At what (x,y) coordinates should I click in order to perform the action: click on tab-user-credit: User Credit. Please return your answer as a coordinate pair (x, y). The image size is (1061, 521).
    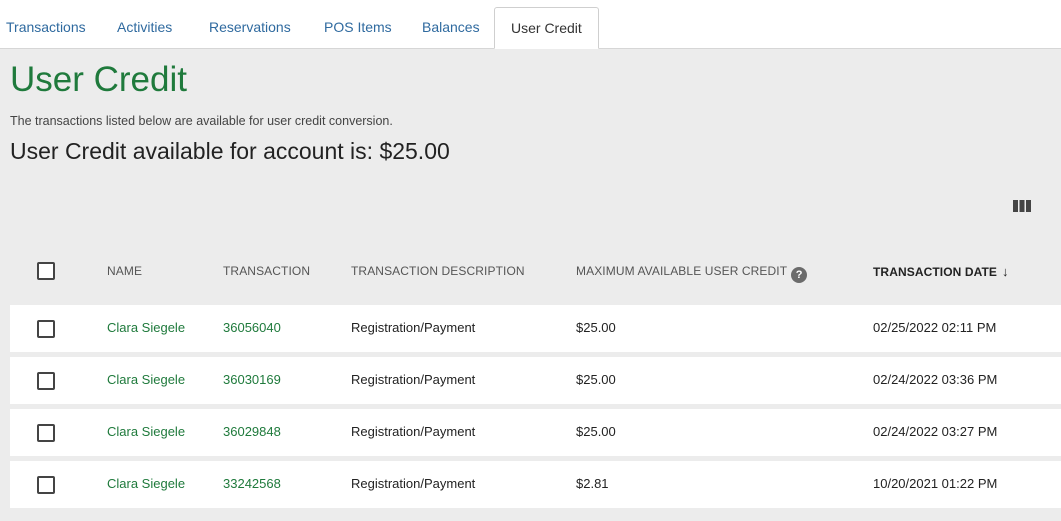
    Looking at the image, I should click on (546, 28).